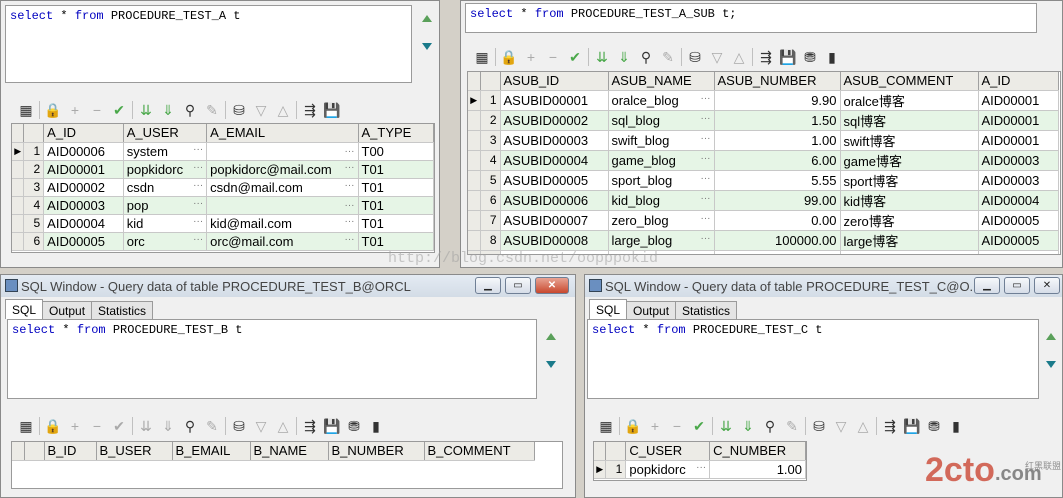 Image resolution: width=1063 pixels, height=498 pixels. Describe the element at coordinates (554, 200) in the screenshot. I see `table-cell: ASUBID00006` at that location.